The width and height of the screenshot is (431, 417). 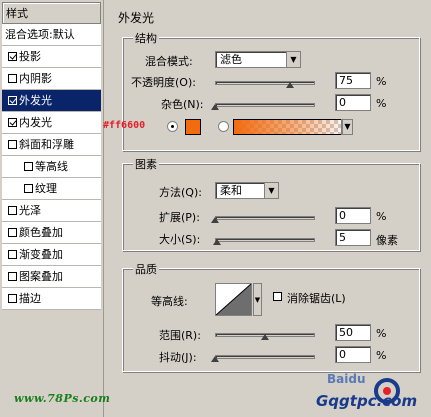 I want to click on style-item-label: 渐变叠加, so click(x=41, y=254).